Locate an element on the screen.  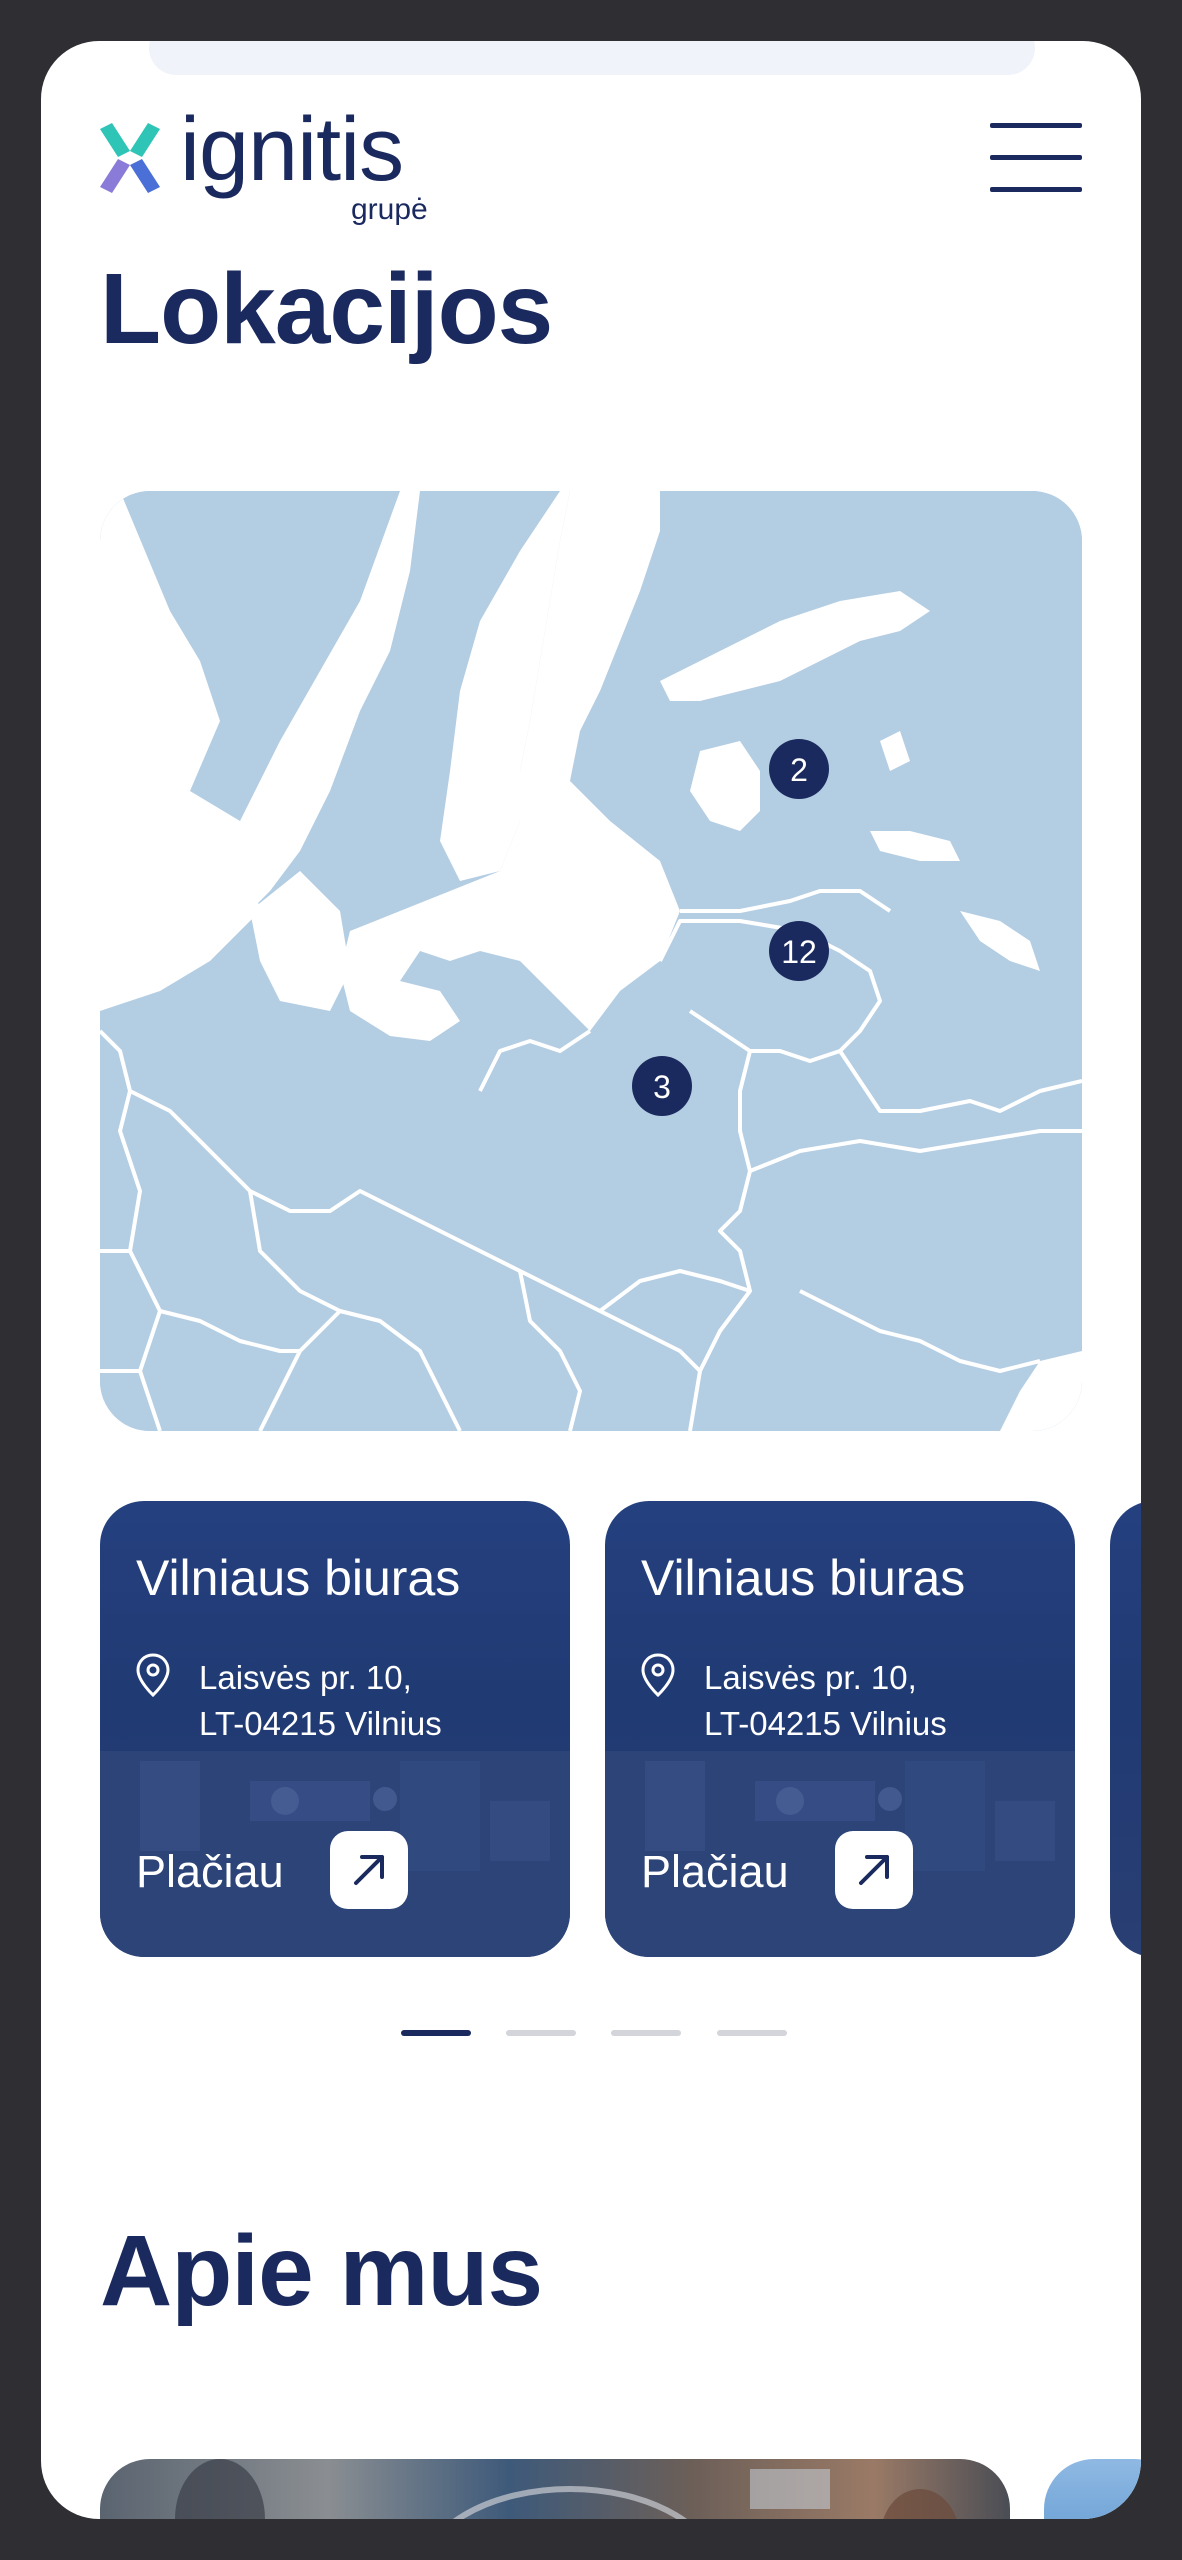
about-photo is located at coordinates (555, 2489).